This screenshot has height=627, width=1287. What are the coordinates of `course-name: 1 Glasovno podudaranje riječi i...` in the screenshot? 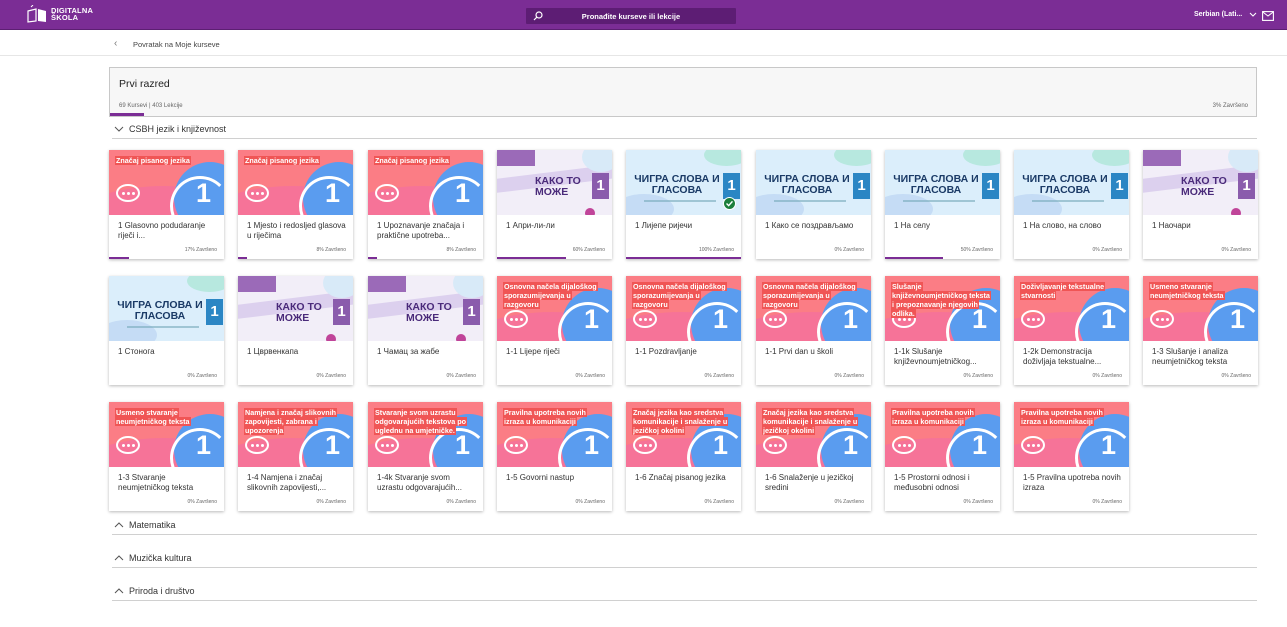 It's located at (162, 230).